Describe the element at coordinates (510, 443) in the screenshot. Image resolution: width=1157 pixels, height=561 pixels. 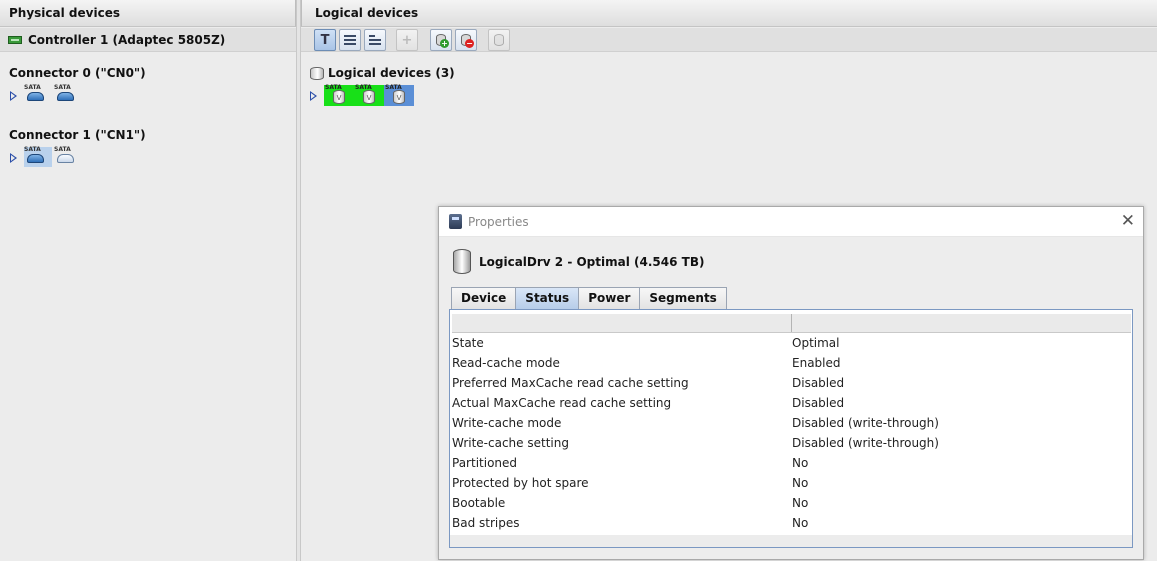
I see `row-key: Write-cache setting` at that location.